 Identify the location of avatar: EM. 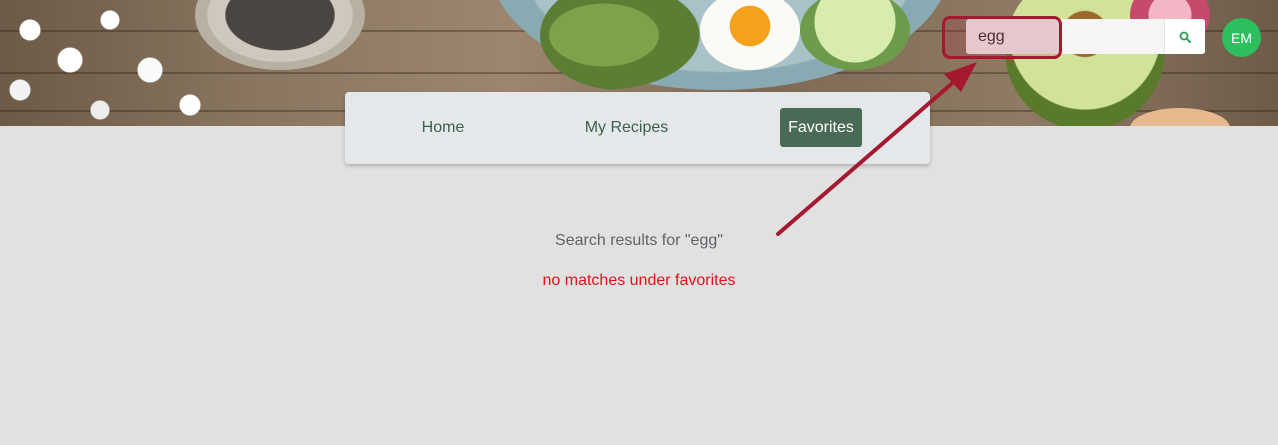
(1241, 37).